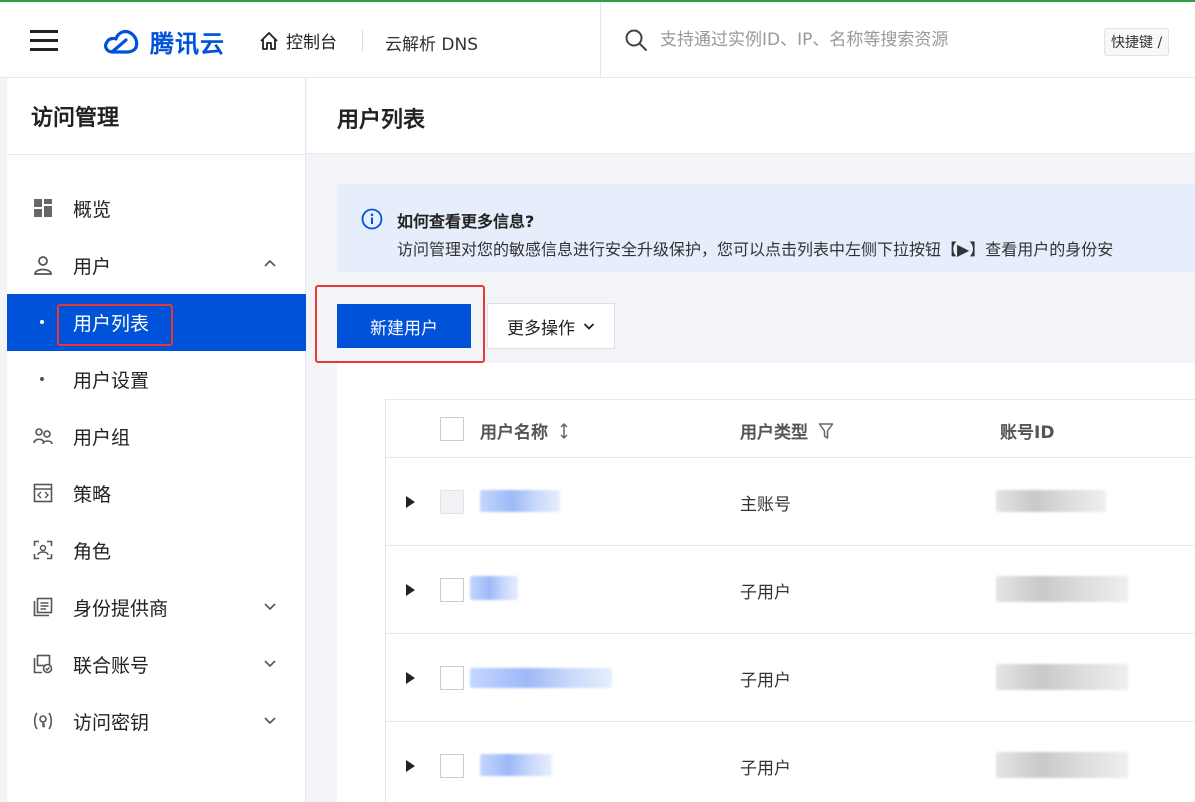 The width and height of the screenshot is (1195, 802). Describe the element at coordinates (269, 40) in the screenshot. I see `home-icon` at that location.